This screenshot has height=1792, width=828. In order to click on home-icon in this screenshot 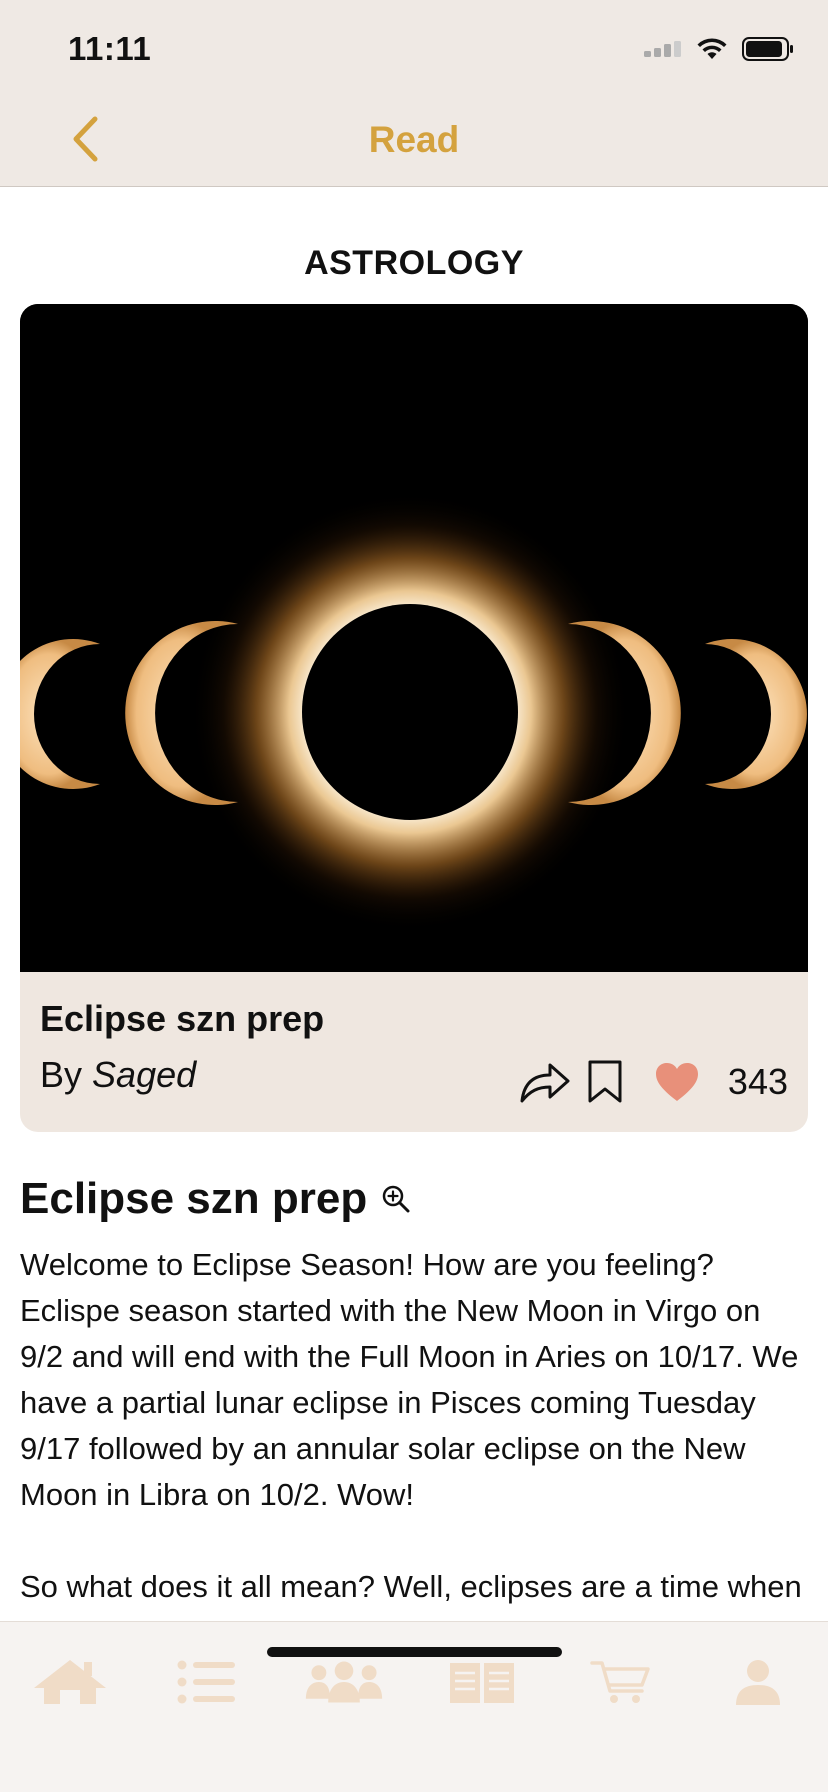, I will do `click(70, 1682)`.